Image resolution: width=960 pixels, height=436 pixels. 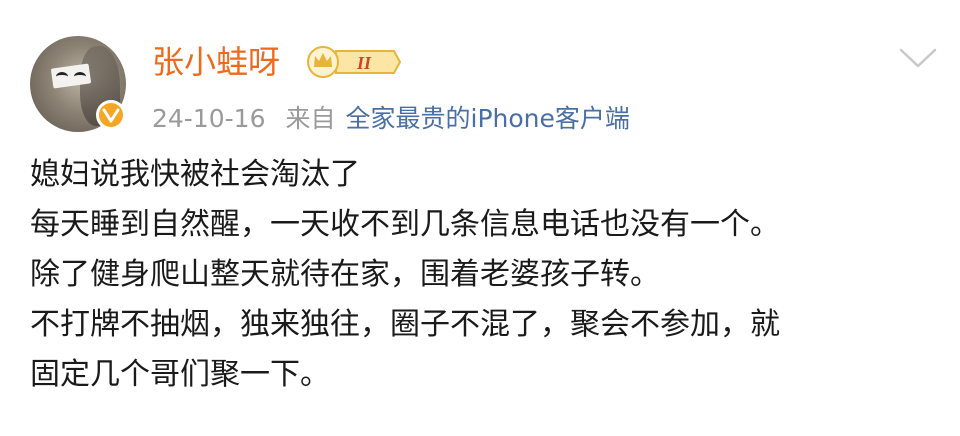 I want to click on from-label: 来自, so click(x=310, y=118).